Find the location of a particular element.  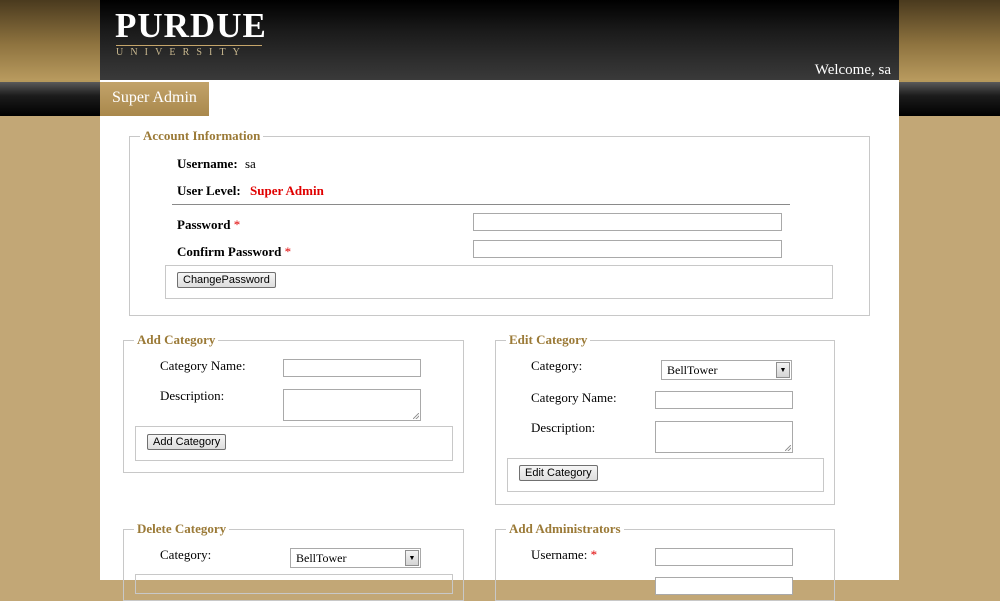

password-label-text: Password is located at coordinates (204, 224).